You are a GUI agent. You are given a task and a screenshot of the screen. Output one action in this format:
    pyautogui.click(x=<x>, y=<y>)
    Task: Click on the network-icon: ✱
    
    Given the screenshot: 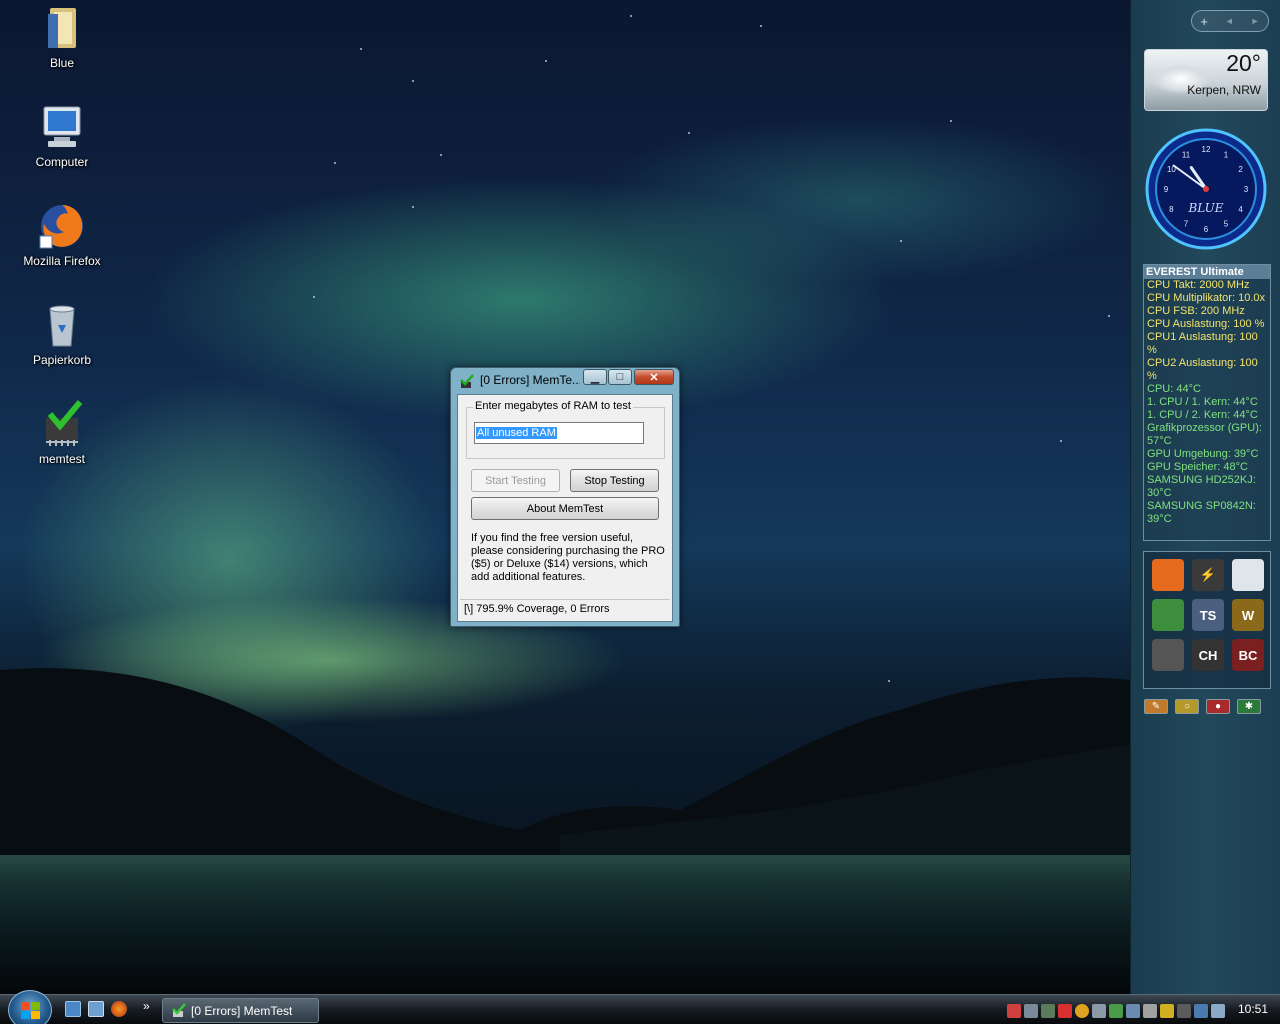 What is the action you would take?
    pyautogui.click(x=1249, y=706)
    